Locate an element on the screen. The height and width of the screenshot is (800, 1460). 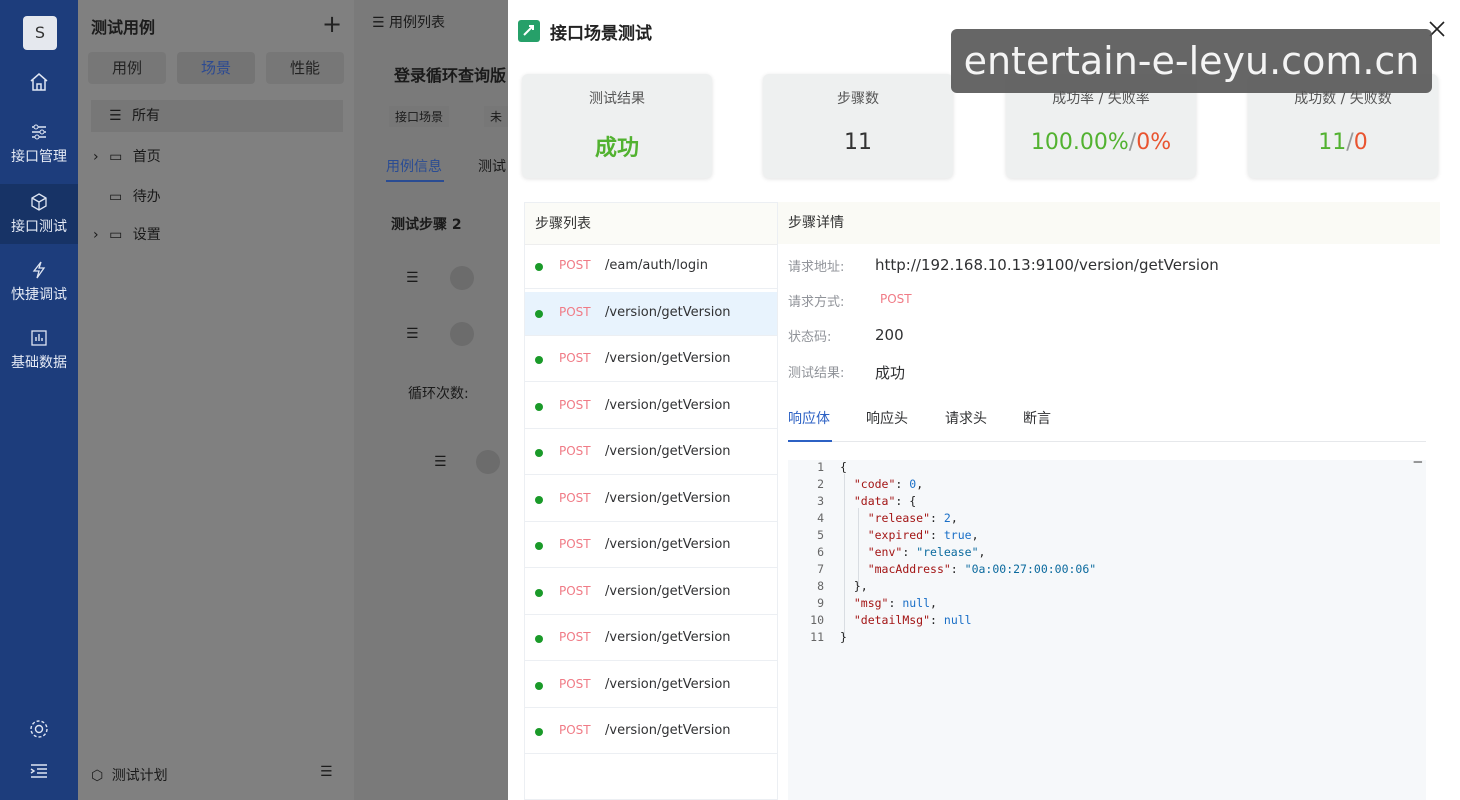
nav-home is located at coordinates (39, 87).